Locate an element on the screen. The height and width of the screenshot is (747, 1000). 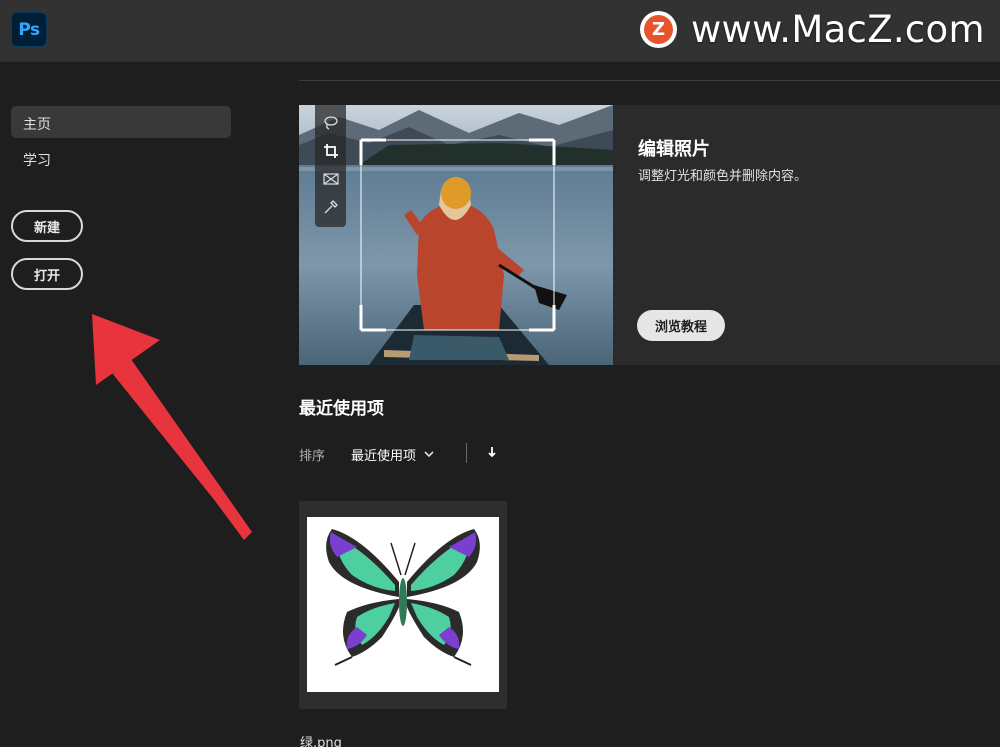
watermark: Z www.MacZ.com is located at coordinates (812, 29).